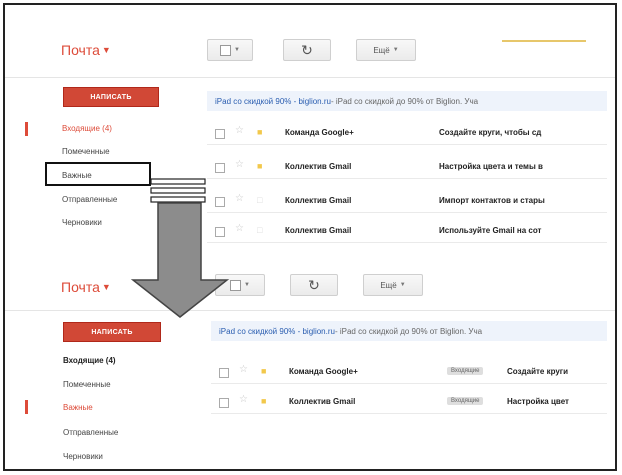  I want to click on connector-lines, so click(178, 190).